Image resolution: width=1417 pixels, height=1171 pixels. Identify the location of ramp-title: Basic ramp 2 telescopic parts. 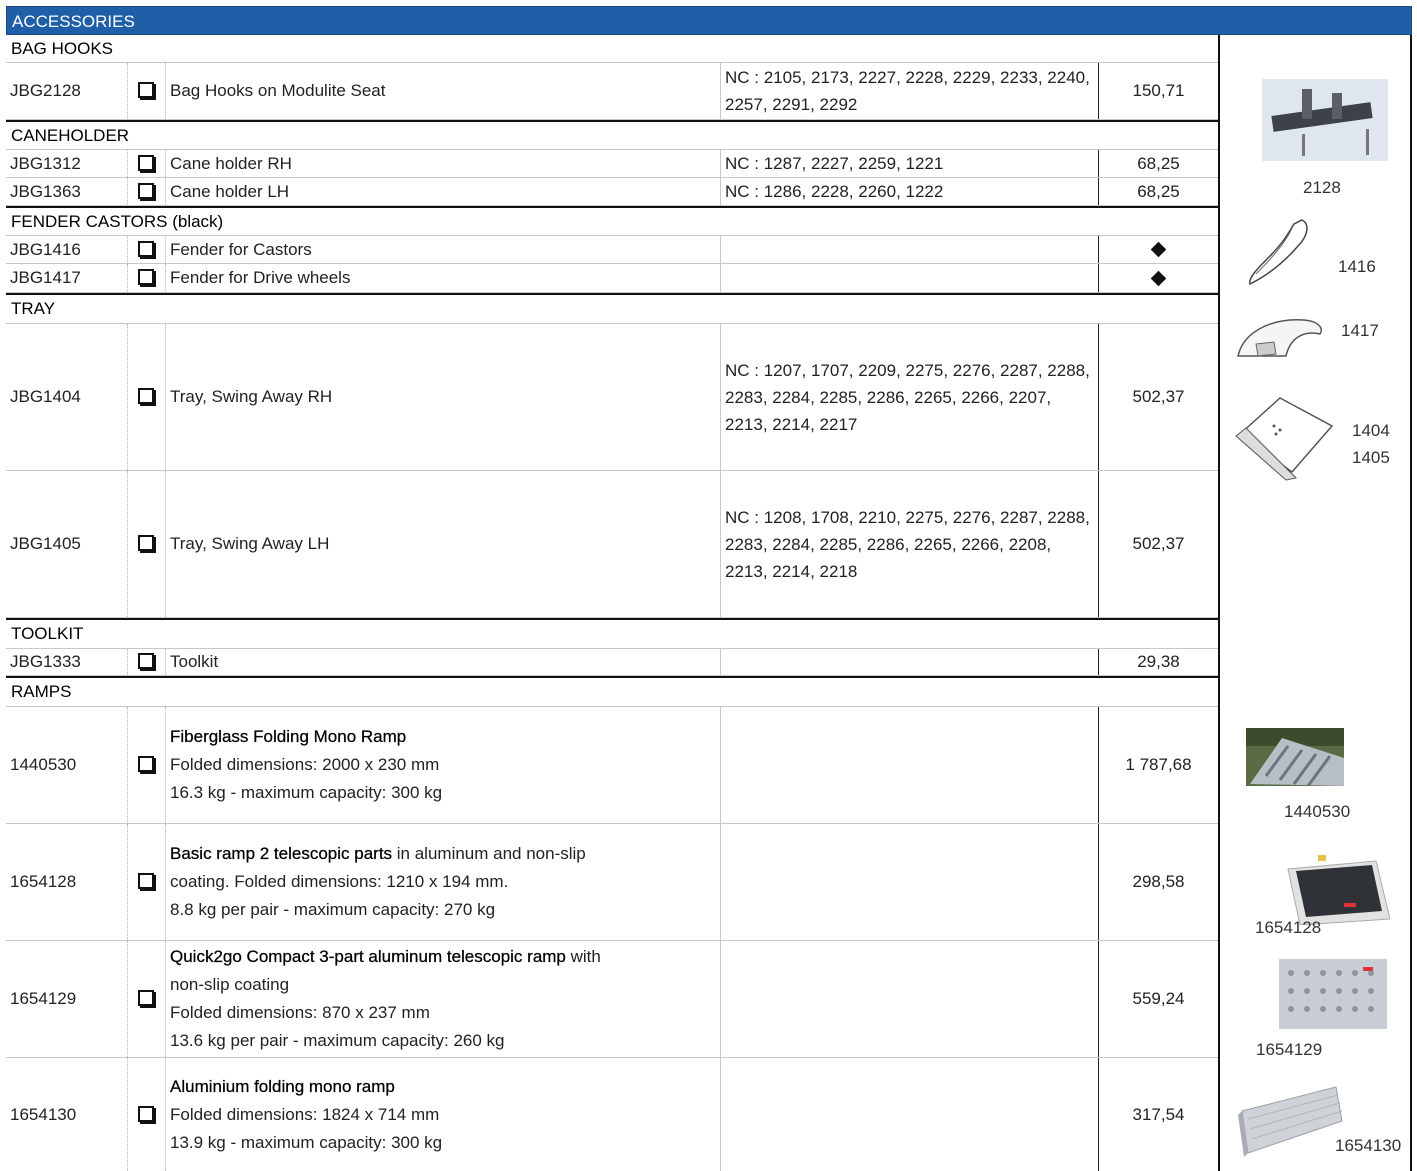
(281, 853).